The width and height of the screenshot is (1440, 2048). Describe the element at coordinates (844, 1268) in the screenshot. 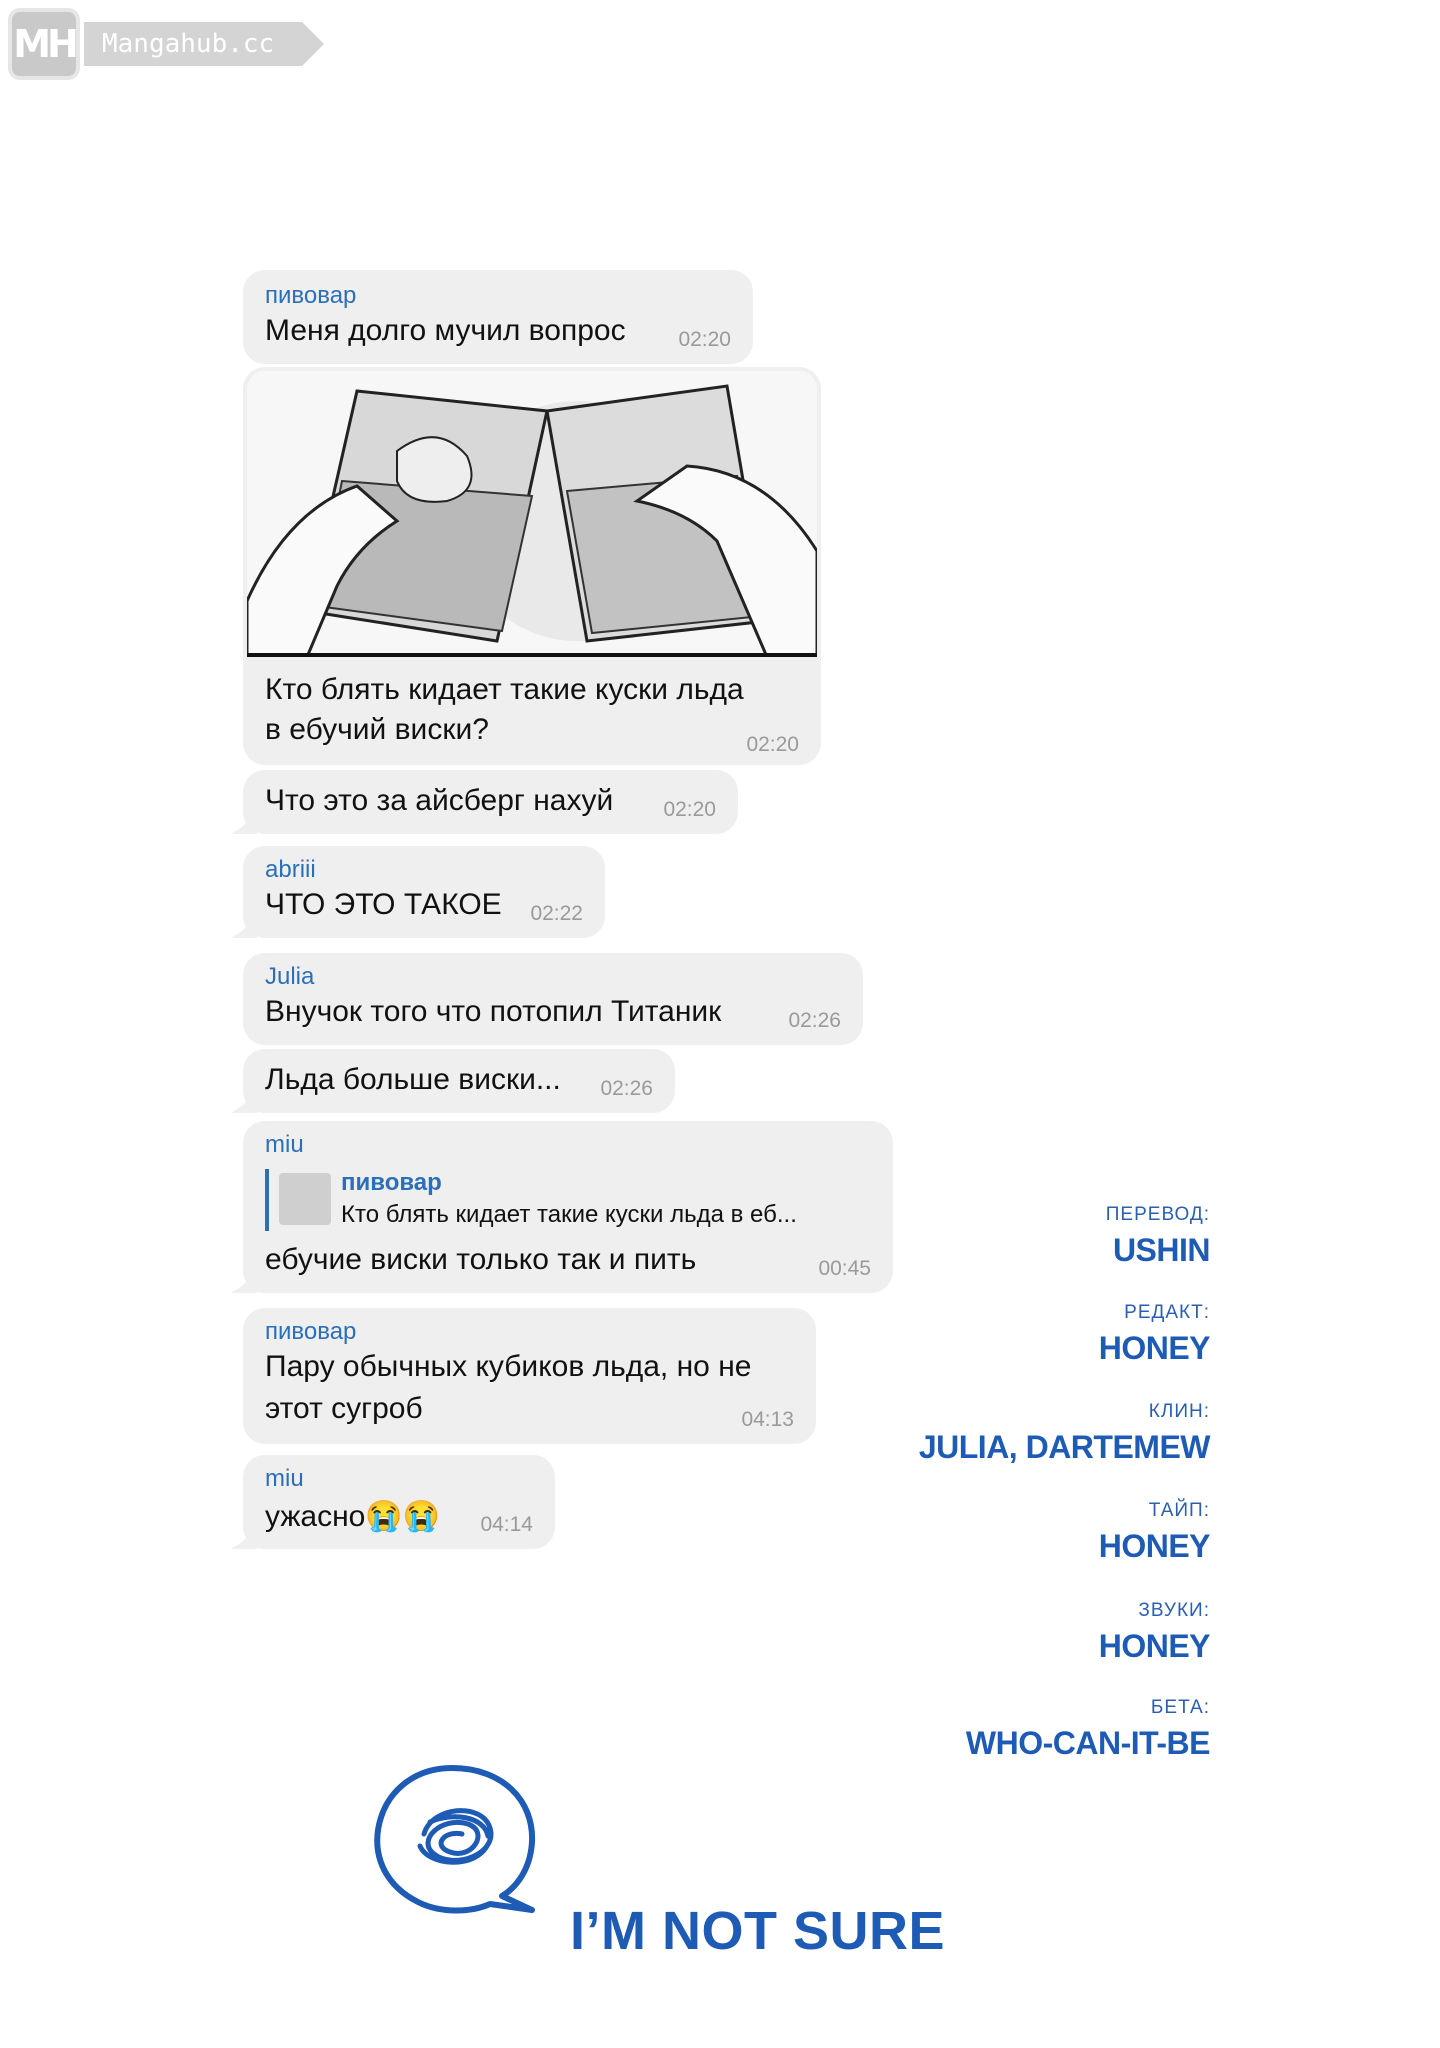

I see `message-time: 00:45` at that location.